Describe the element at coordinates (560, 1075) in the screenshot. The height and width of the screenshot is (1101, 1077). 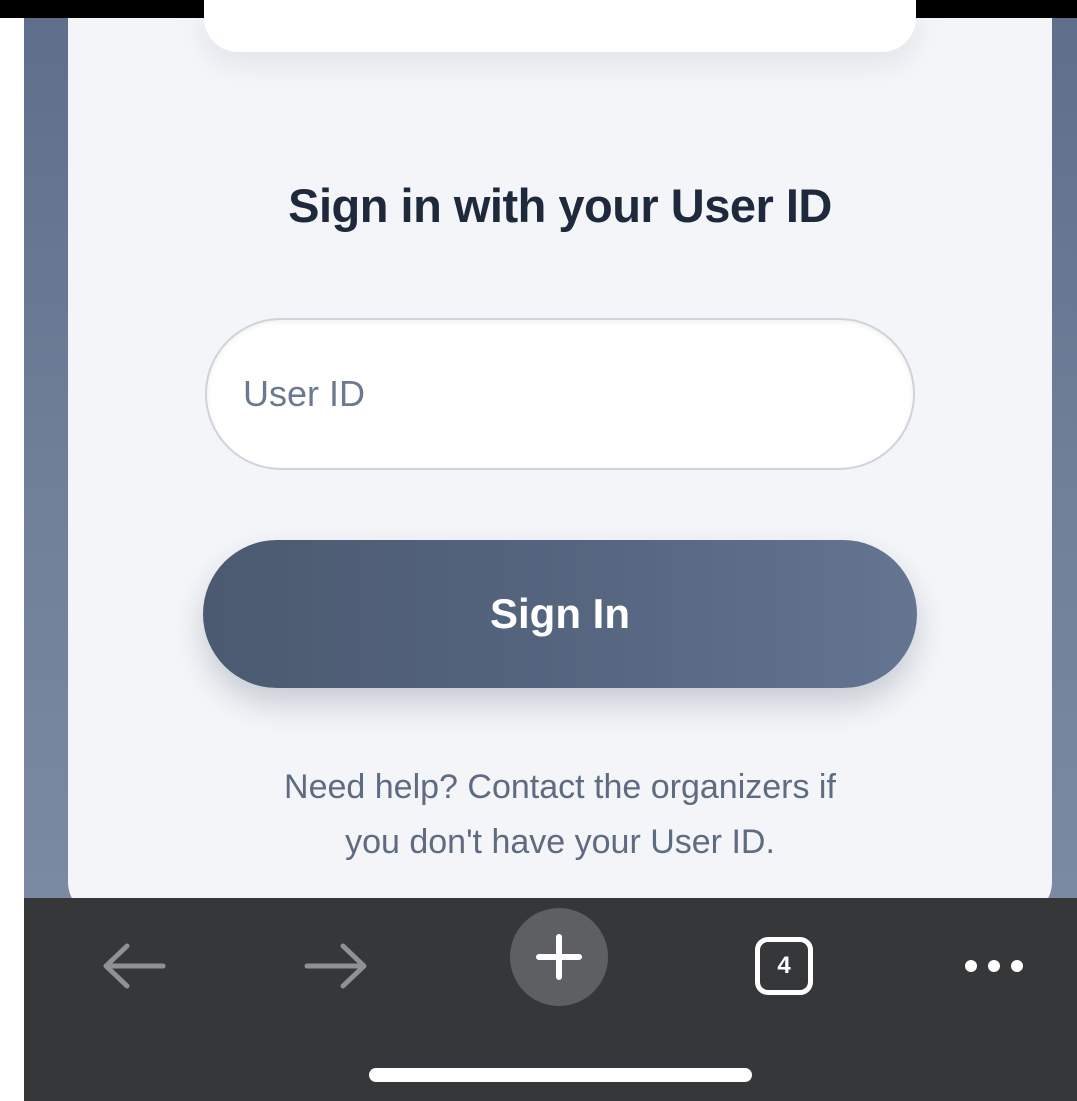
I see `home-indicator` at that location.